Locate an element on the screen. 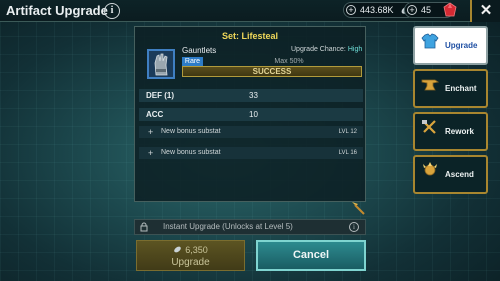 The height and width of the screenshot is (281, 500). success-bar: SUCCESS is located at coordinates (272, 71).